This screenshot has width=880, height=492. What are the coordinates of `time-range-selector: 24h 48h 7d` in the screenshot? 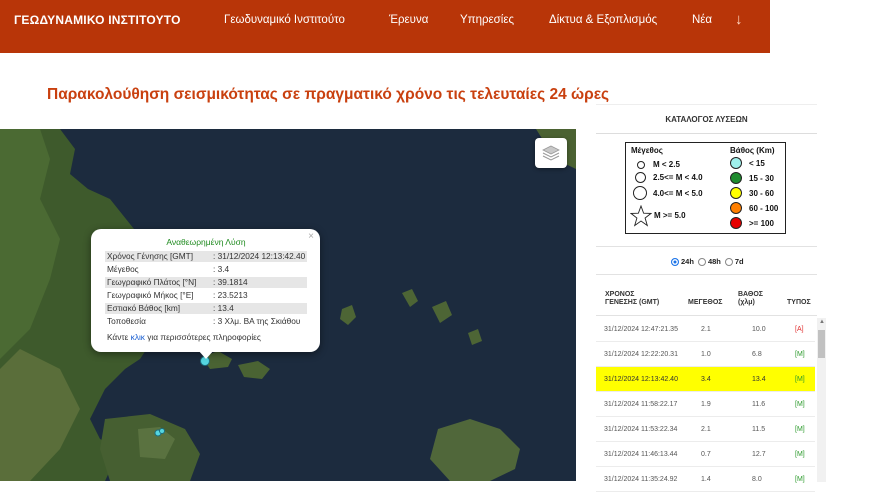 It's located at (706, 261).